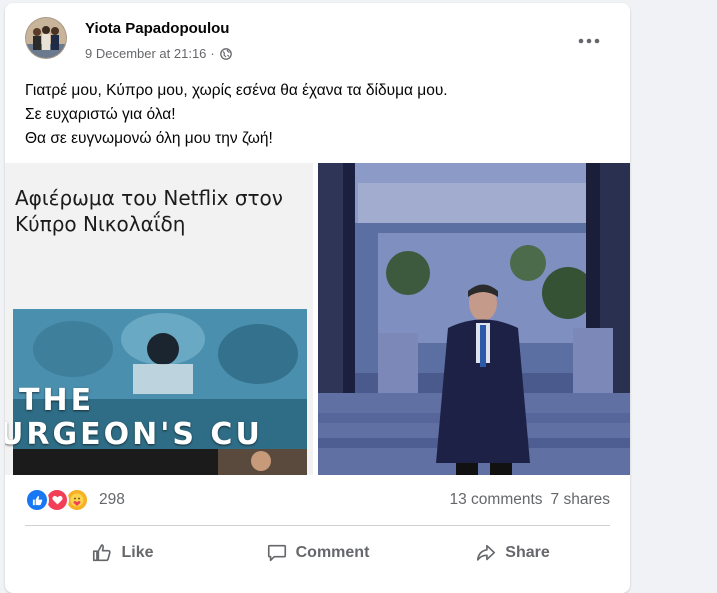 The image size is (717, 593). I want to click on documentary-caption: THE URGEON'S CU, so click(132, 417).